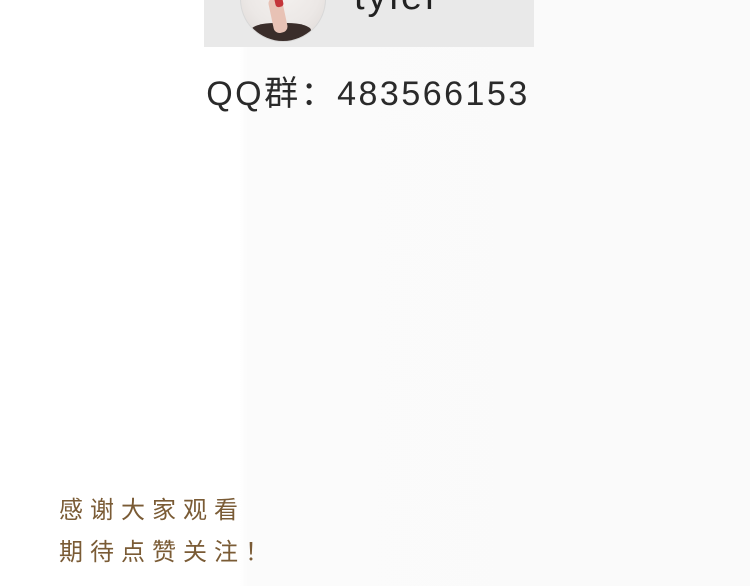  What do you see at coordinates (152, 510) in the screenshot?
I see `thanks-text: 感谢大家观看` at bounding box center [152, 510].